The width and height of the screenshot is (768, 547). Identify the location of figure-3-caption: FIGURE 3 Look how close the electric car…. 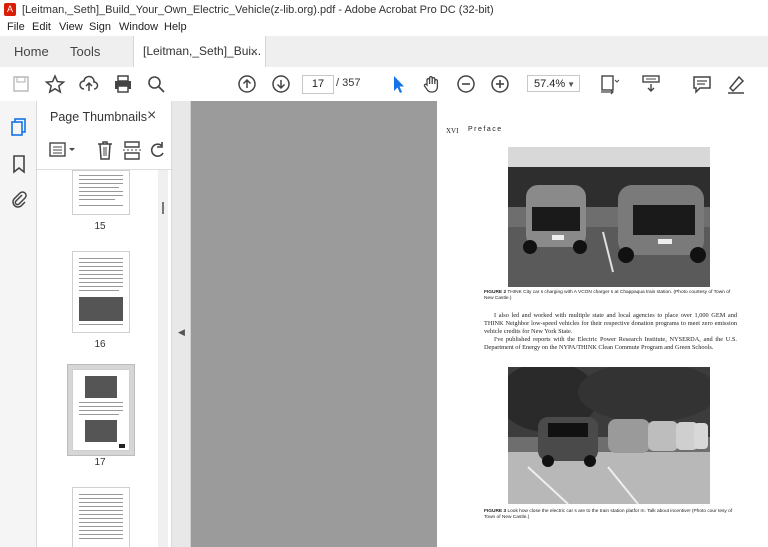
(610, 515).